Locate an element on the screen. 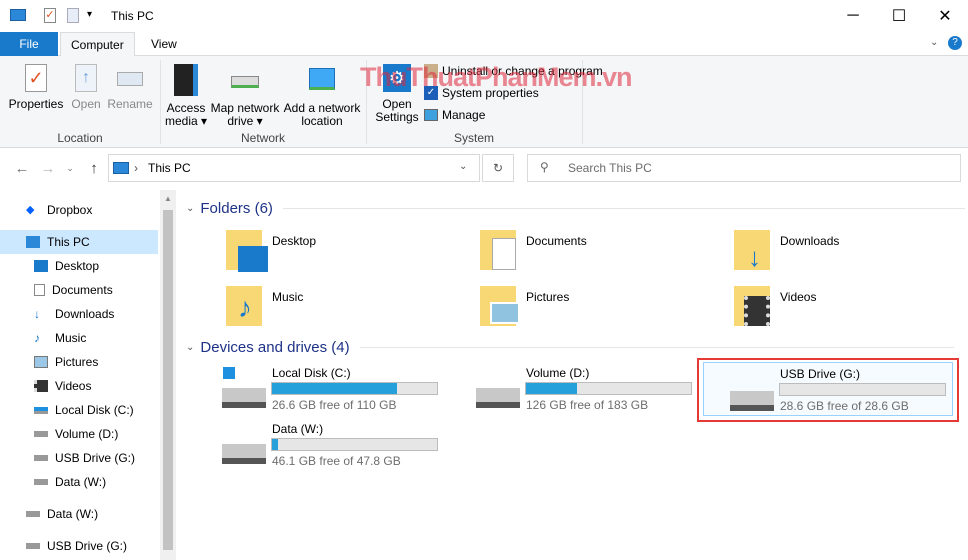  ribbon-tabs: File Computer View ⌄ ? is located at coordinates (484, 44).